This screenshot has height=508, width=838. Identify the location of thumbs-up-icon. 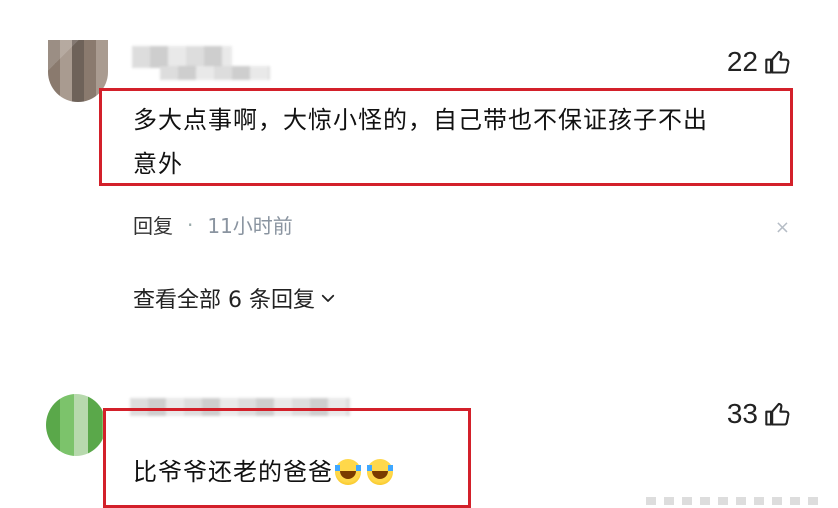
(778, 414).